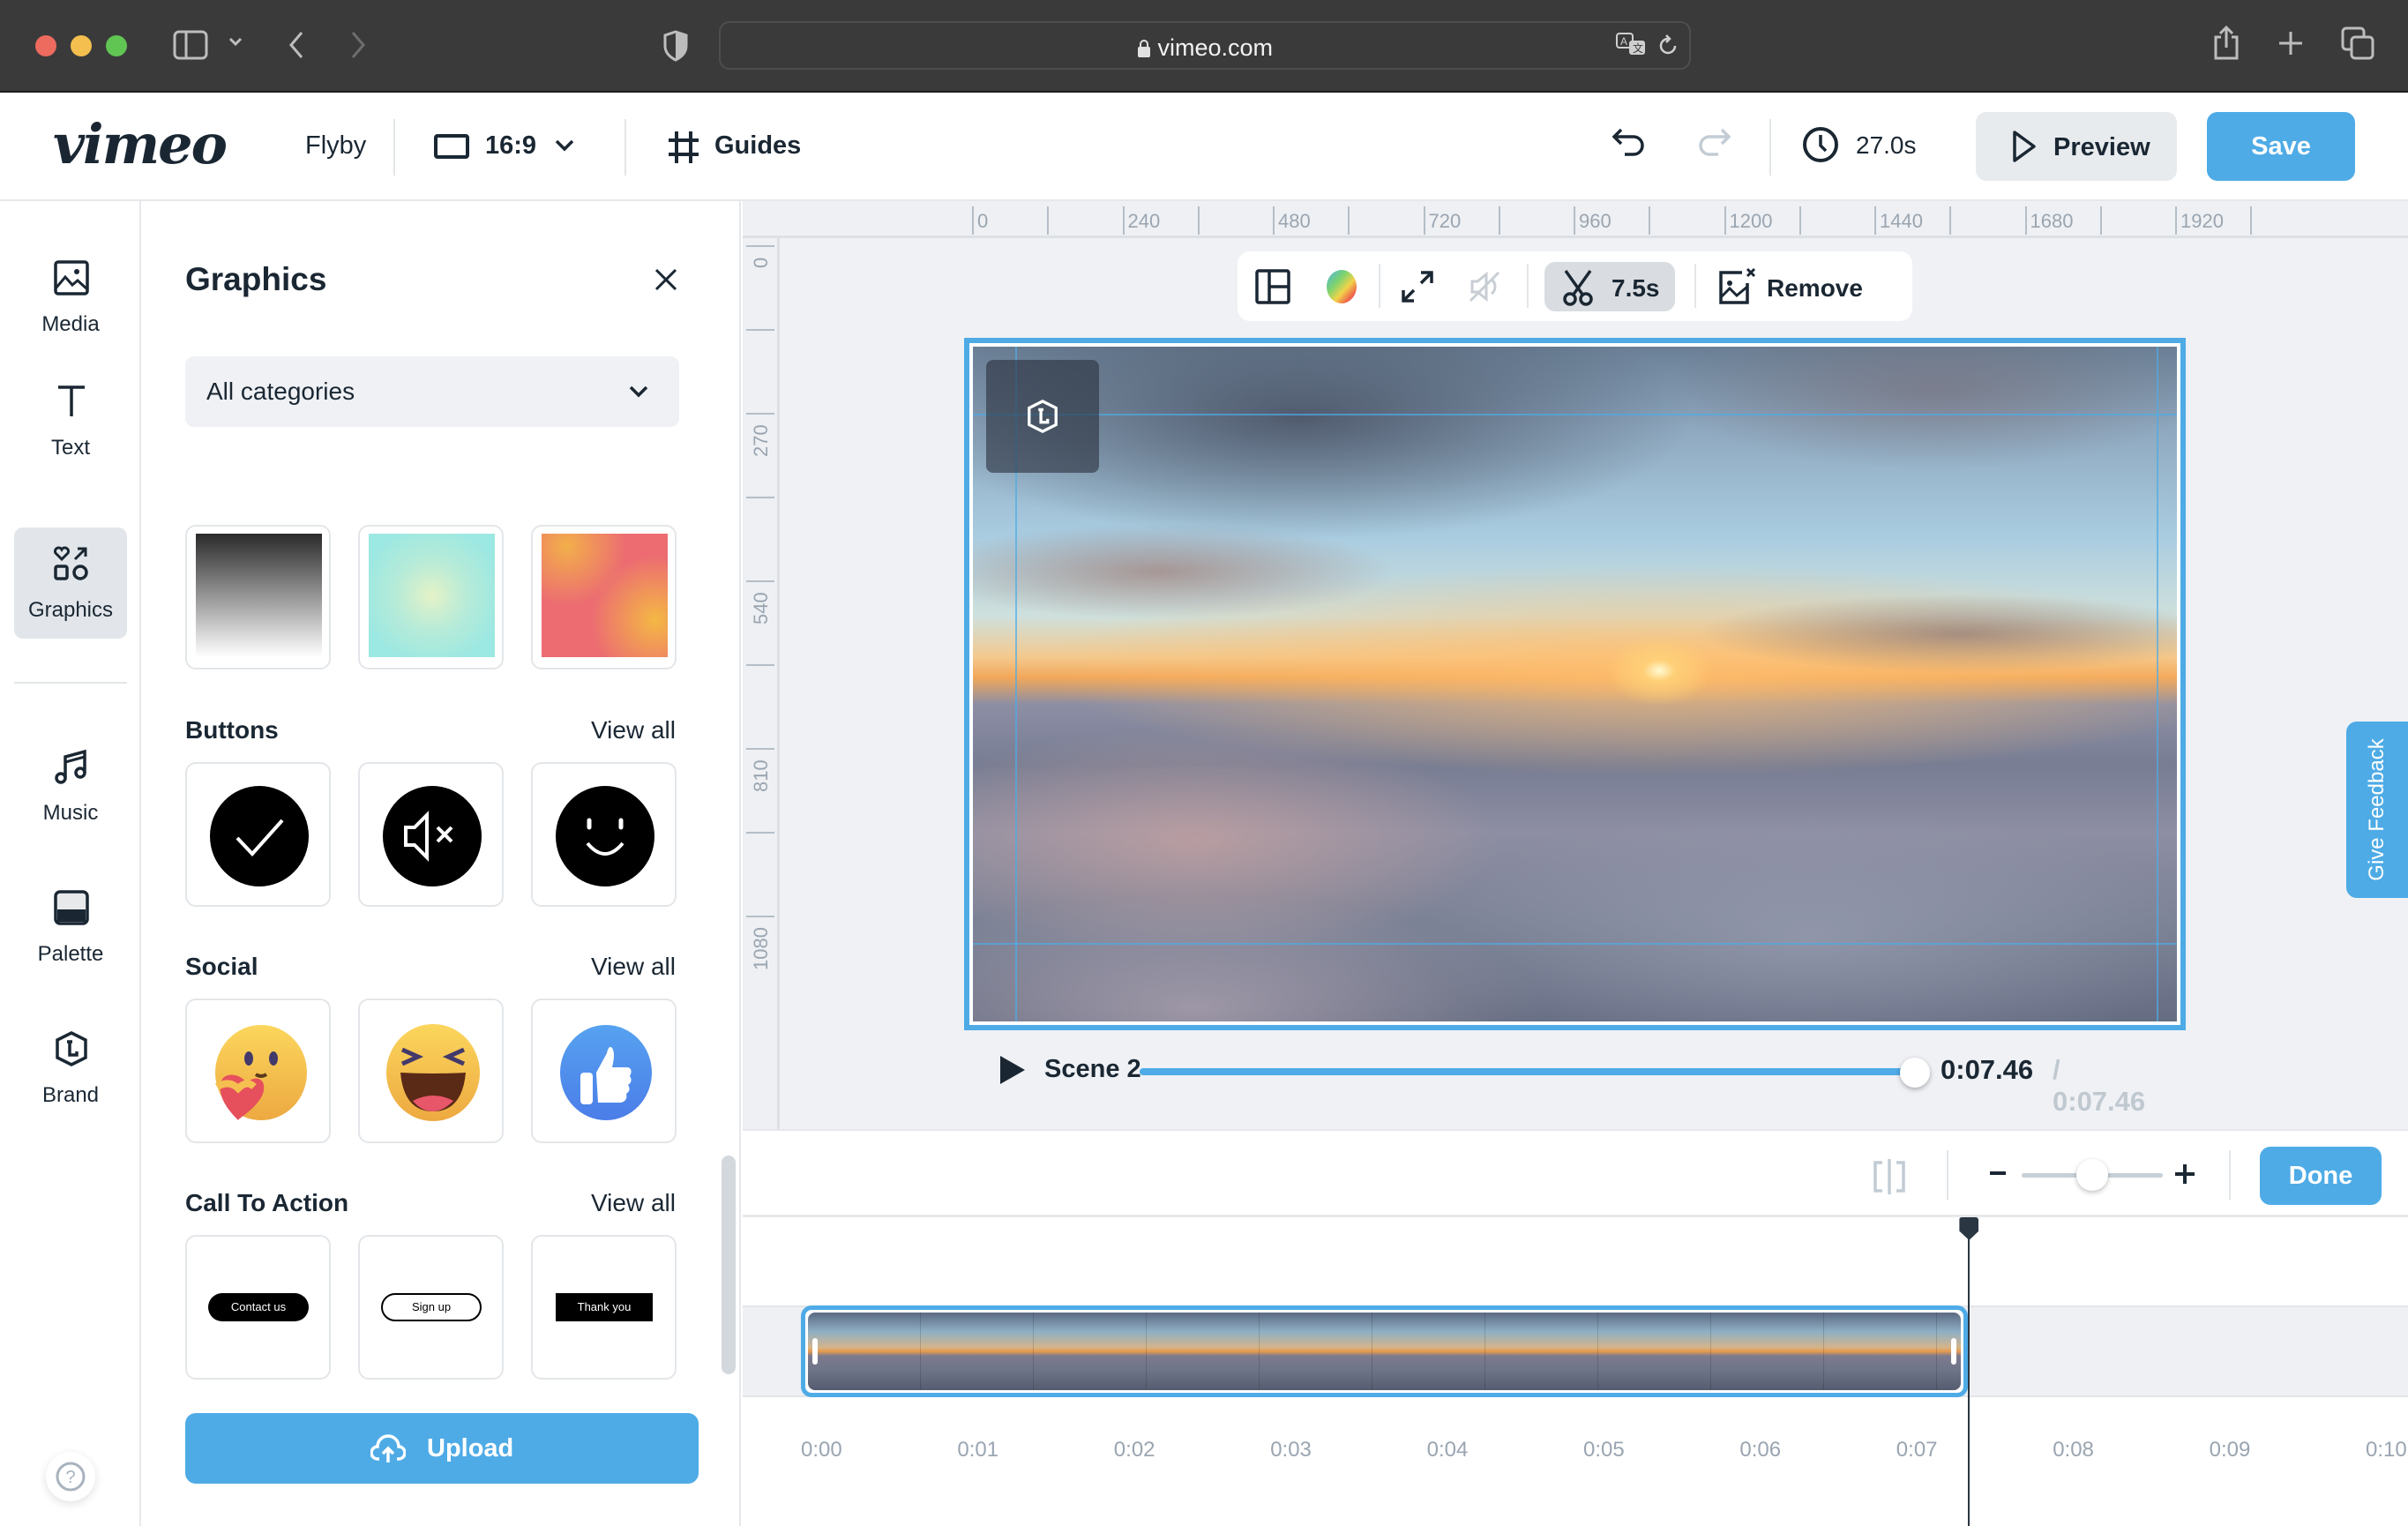  What do you see at coordinates (604, 1071) in the screenshot?
I see `graphic-tile-thumbs-up` at bounding box center [604, 1071].